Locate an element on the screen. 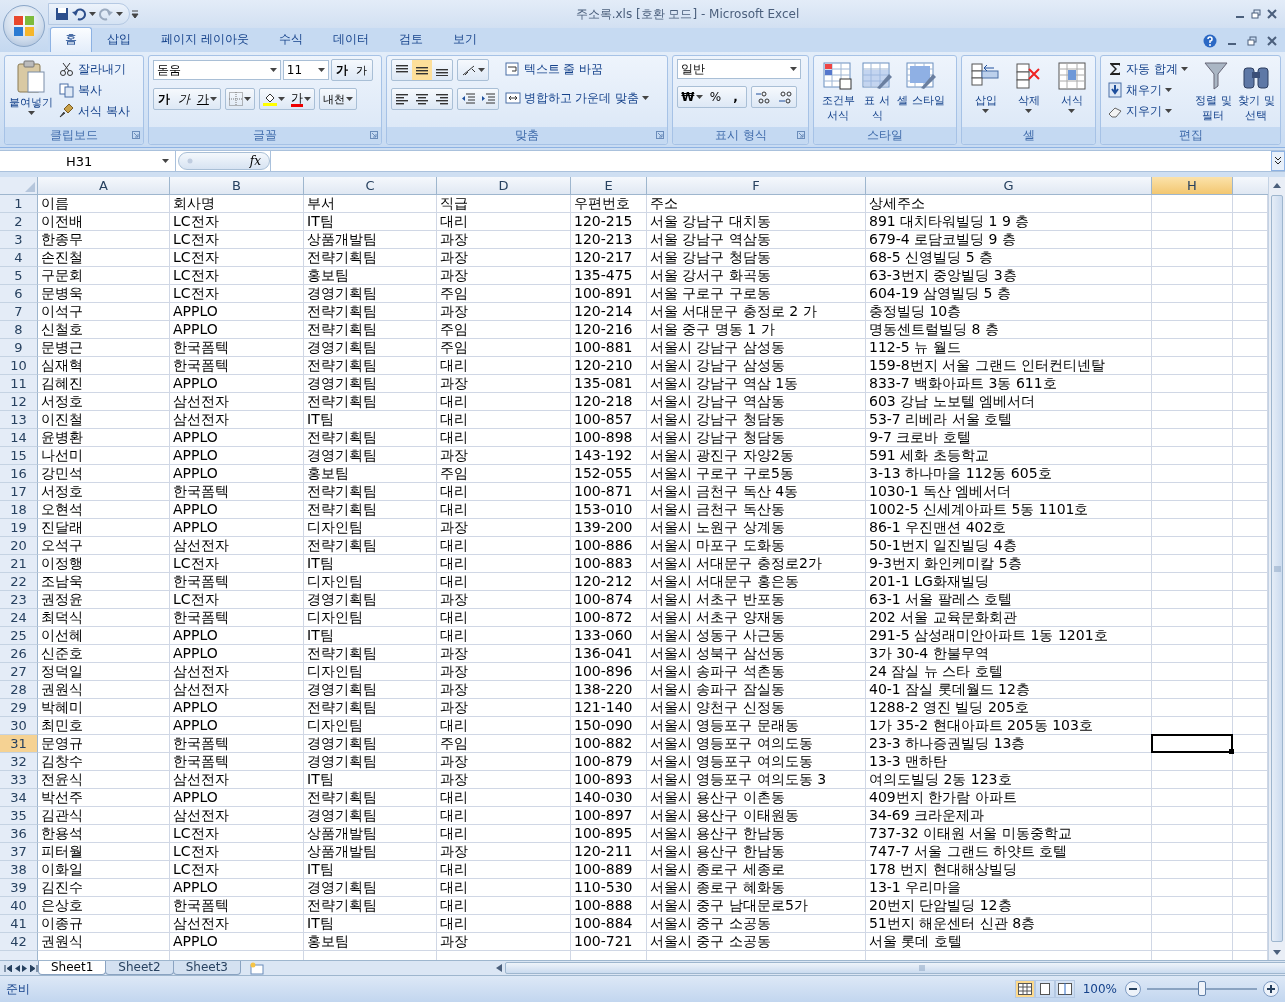 This screenshot has height=1002, width=1285. column-header: F is located at coordinates (756, 186).